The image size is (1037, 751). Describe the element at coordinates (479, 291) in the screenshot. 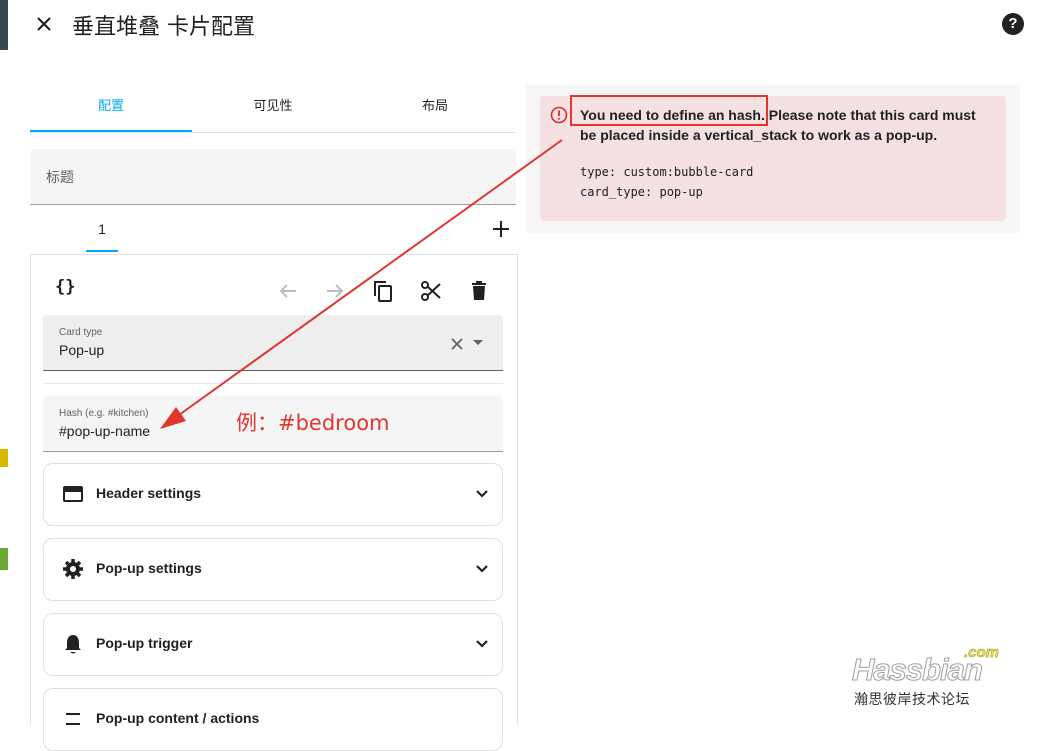

I see `delete-icon` at that location.